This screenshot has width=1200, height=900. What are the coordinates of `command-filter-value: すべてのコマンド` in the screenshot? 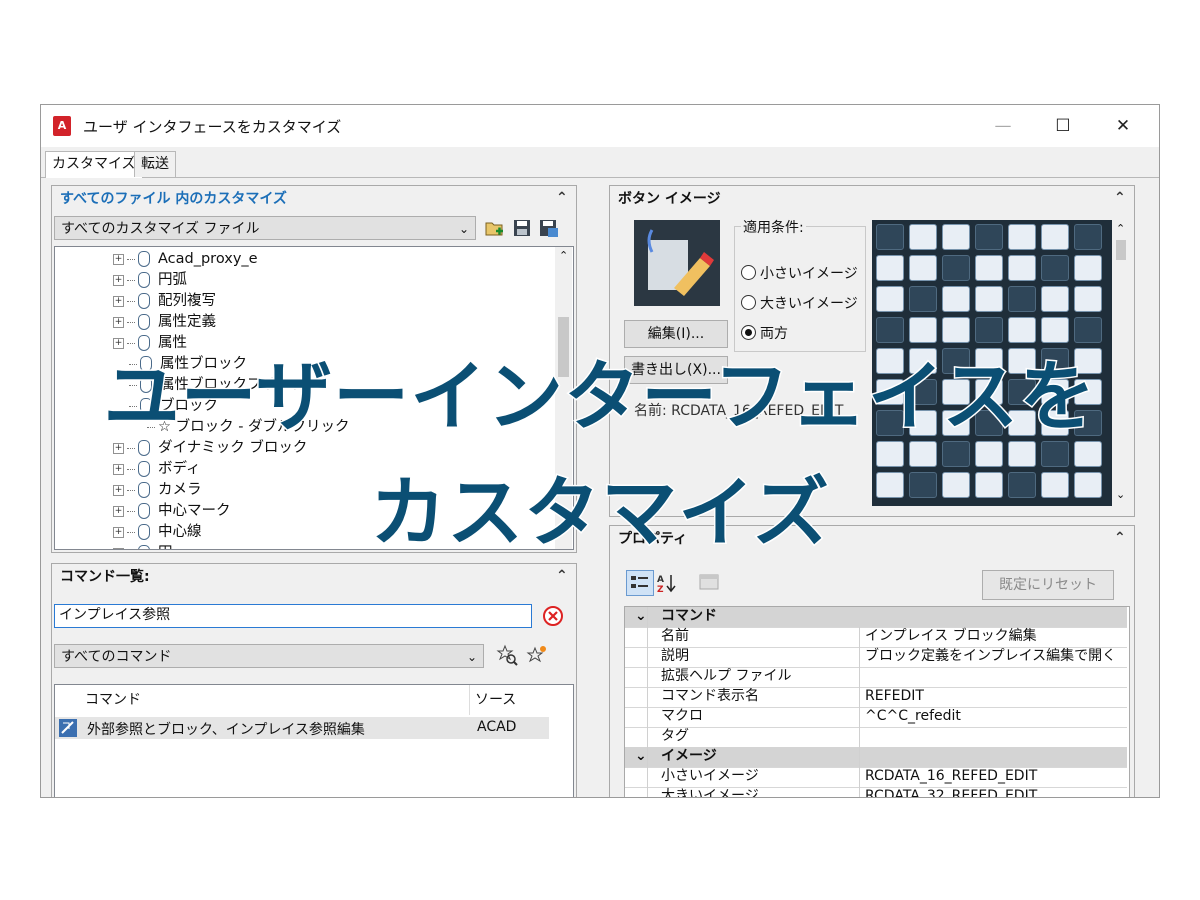 It's located at (116, 657).